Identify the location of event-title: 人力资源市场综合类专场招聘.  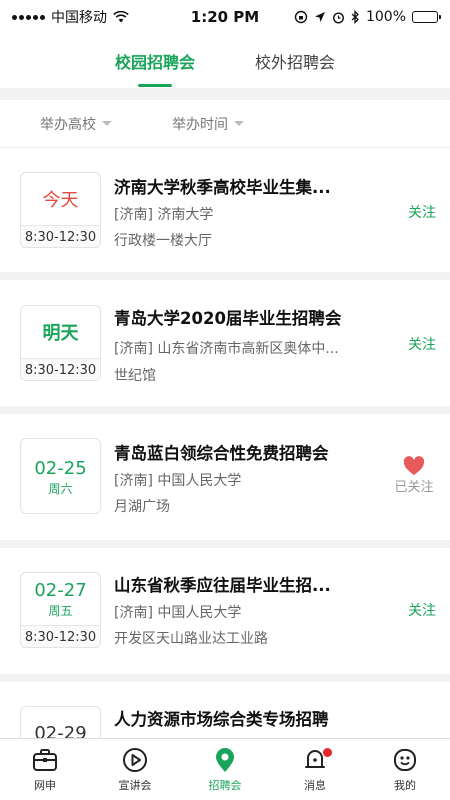
(221, 719).